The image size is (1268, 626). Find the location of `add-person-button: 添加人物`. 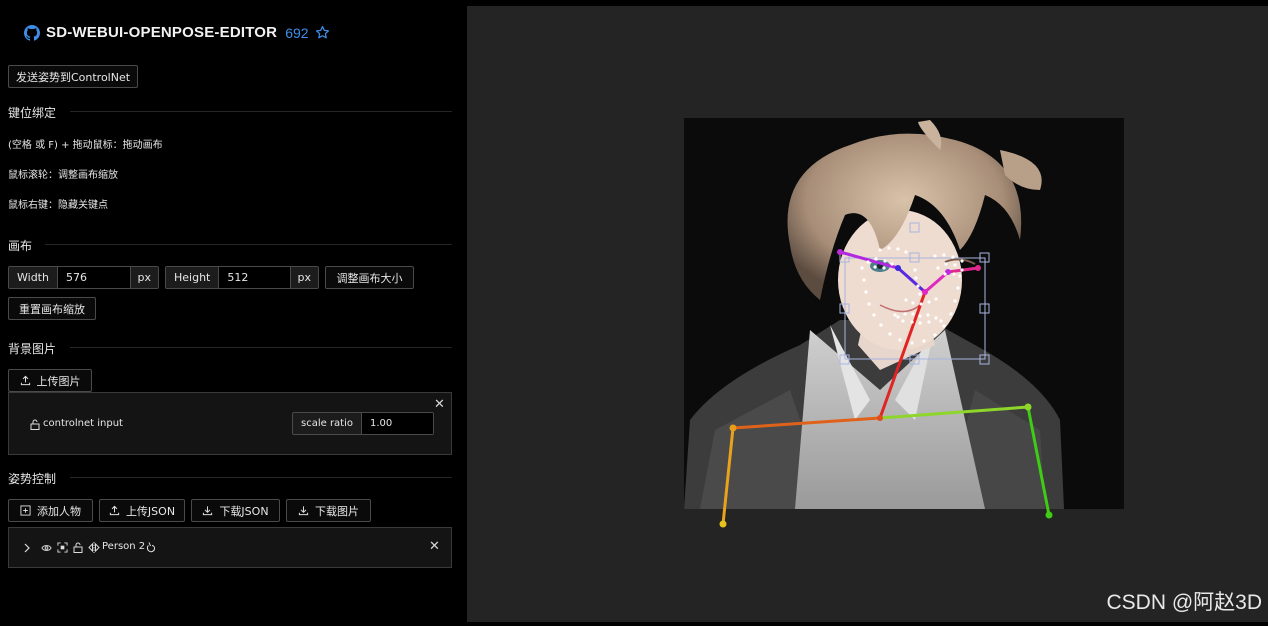

add-person-button: 添加人物 is located at coordinates (50, 510).